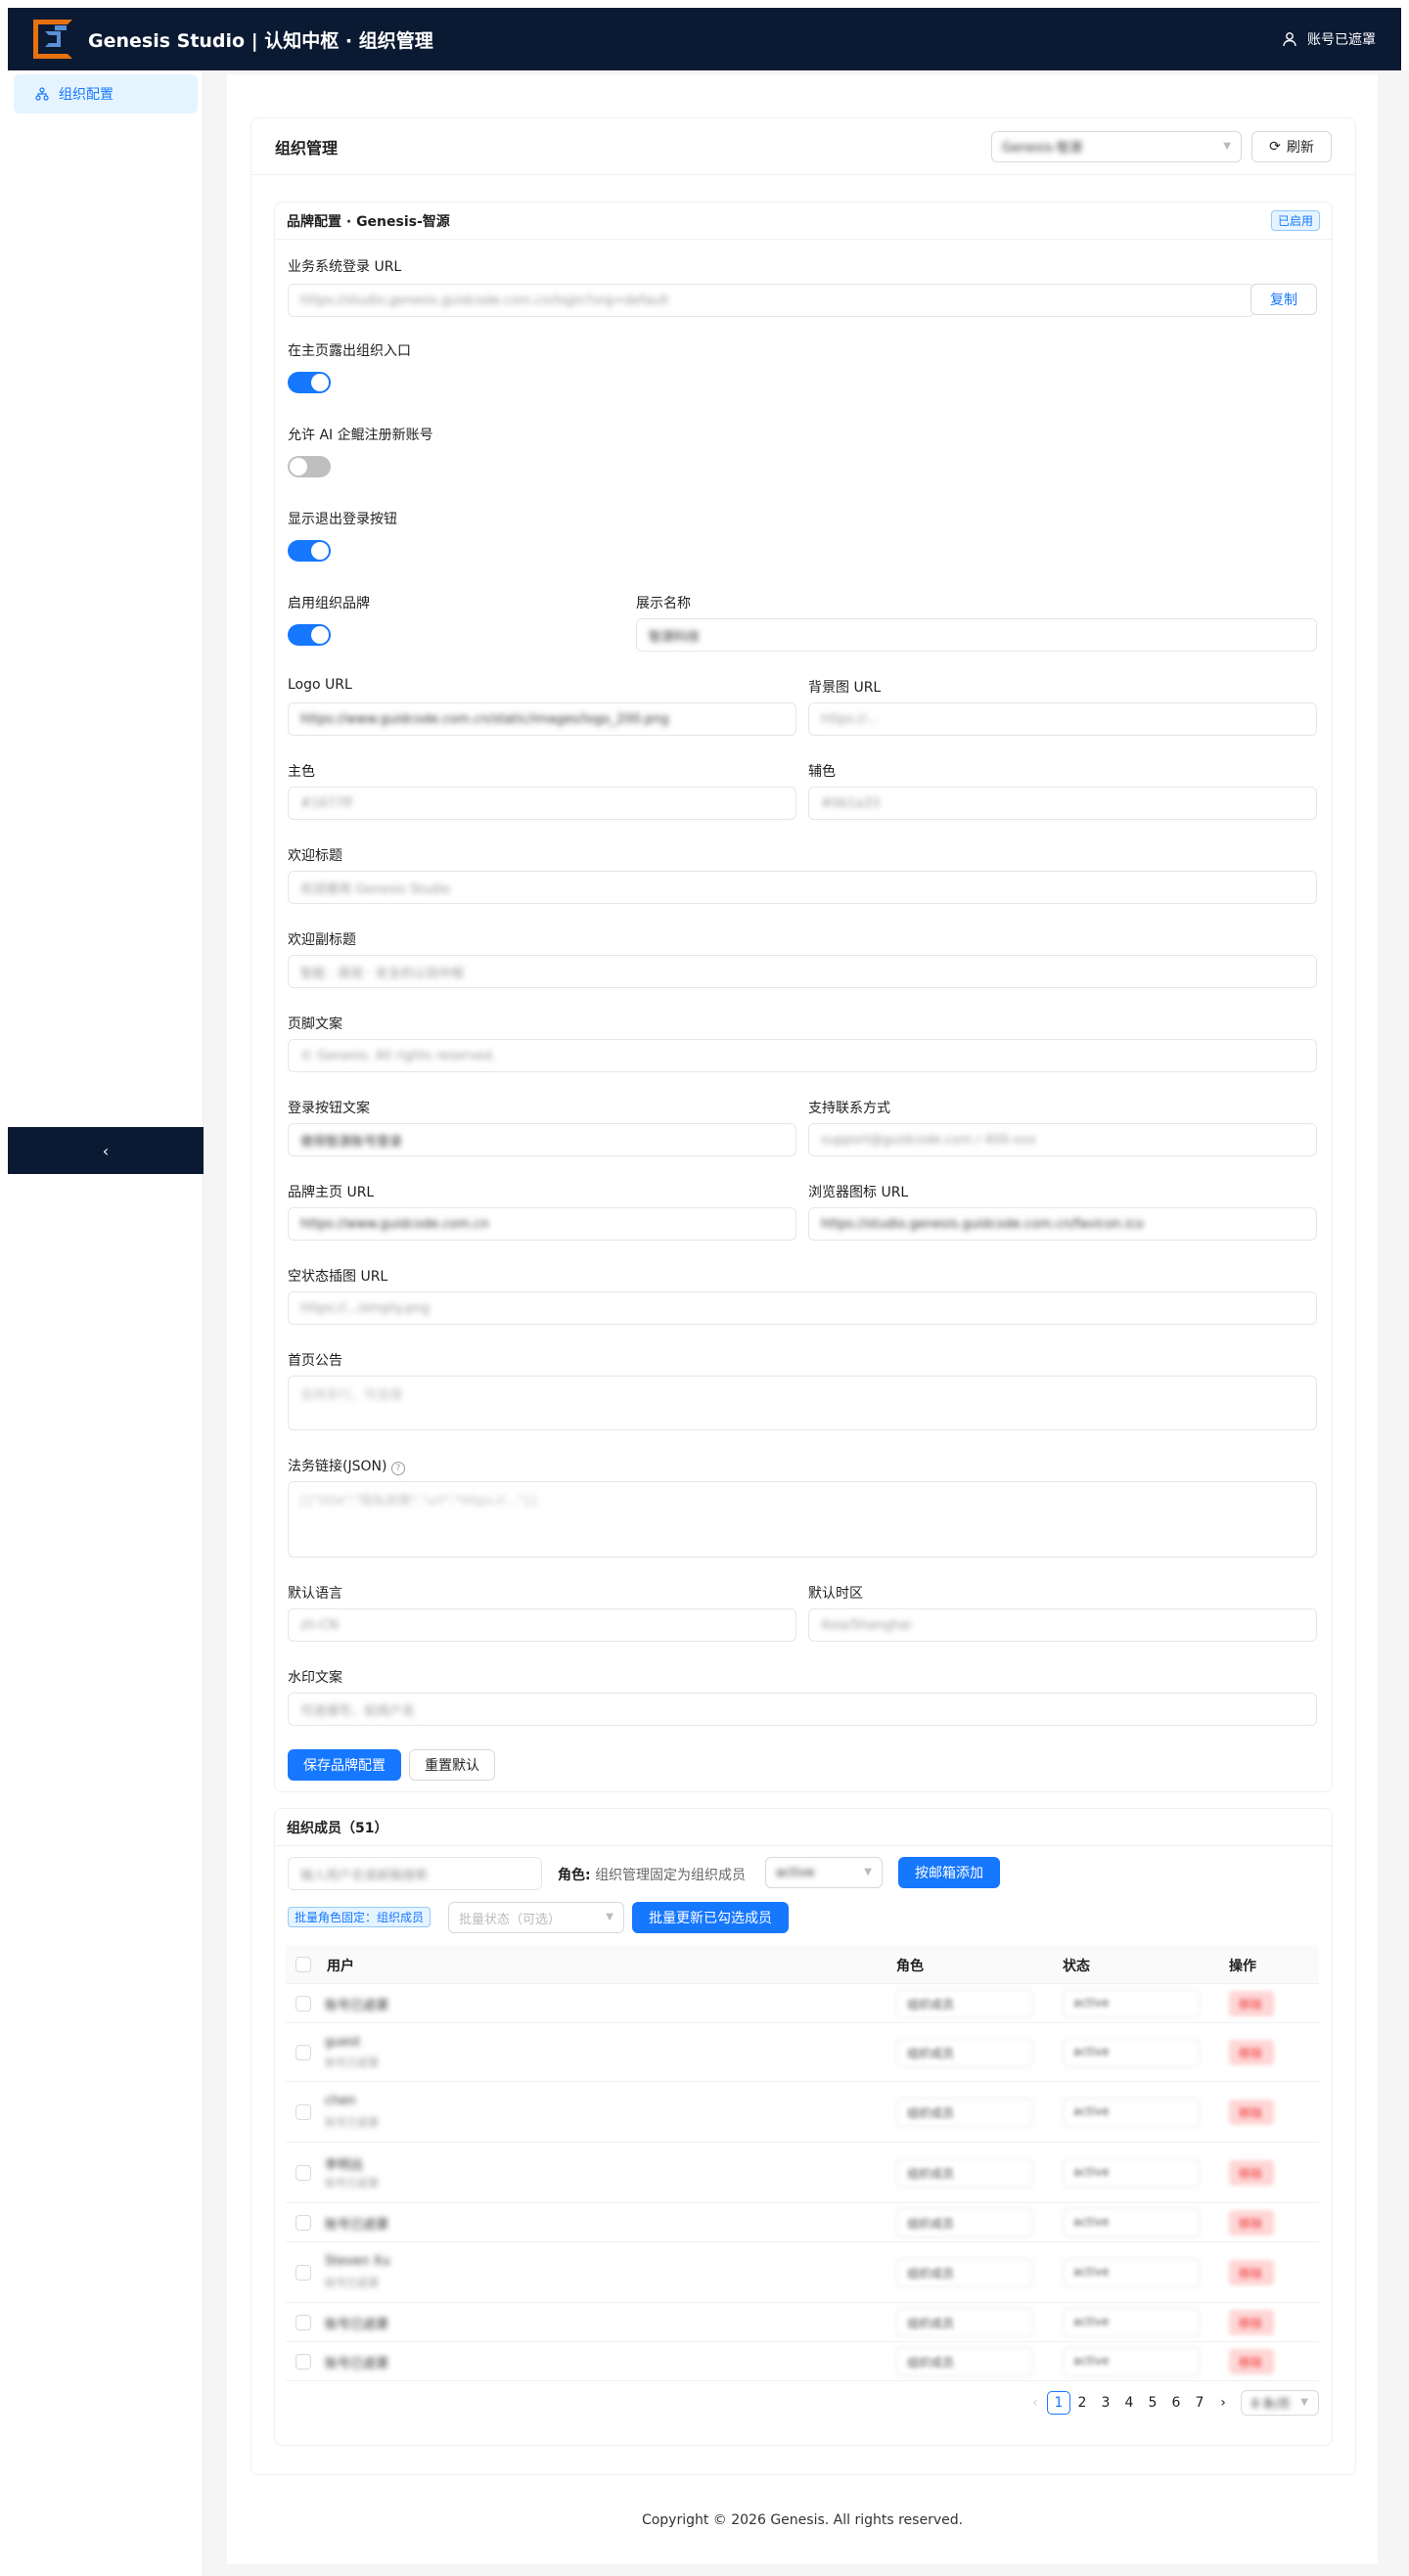 The image size is (1409, 2576). What do you see at coordinates (1062, 1625) in the screenshot?
I see `default-timezone-field: Asia/Shanghai` at bounding box center [1062, 1625].